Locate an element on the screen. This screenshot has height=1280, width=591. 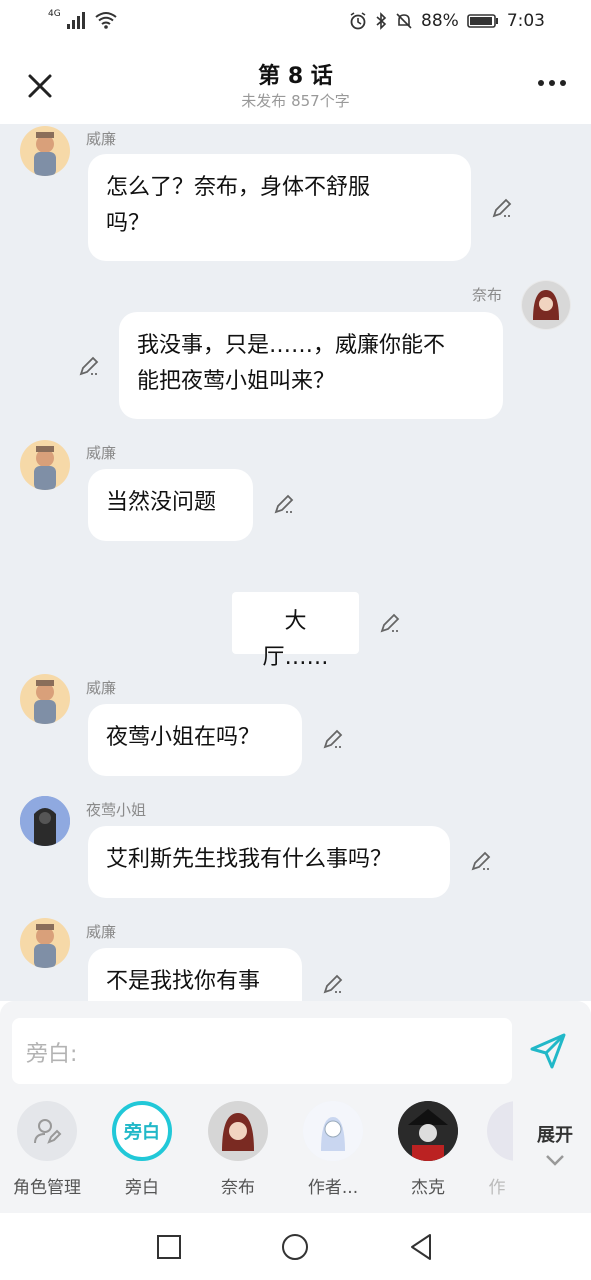
mute-icon is located at coordinates (404, 21).